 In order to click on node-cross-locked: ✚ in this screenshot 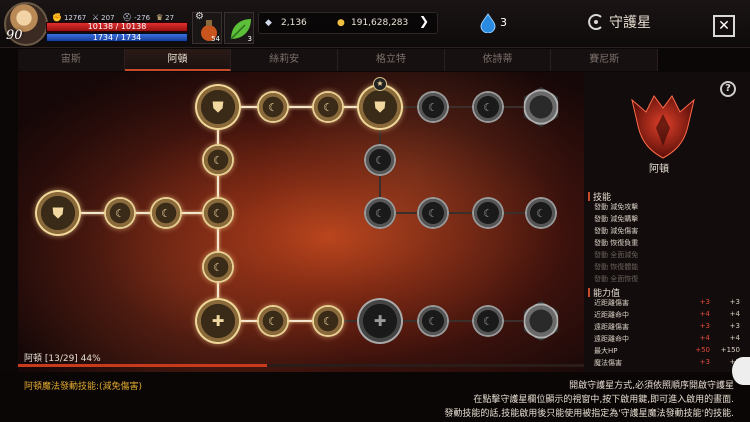, I will do `click(380, 321)`.